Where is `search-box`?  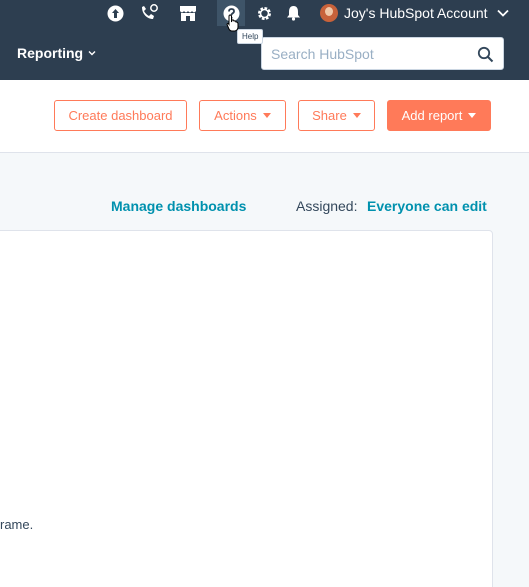
search-box is located at coordinates (382, 53).